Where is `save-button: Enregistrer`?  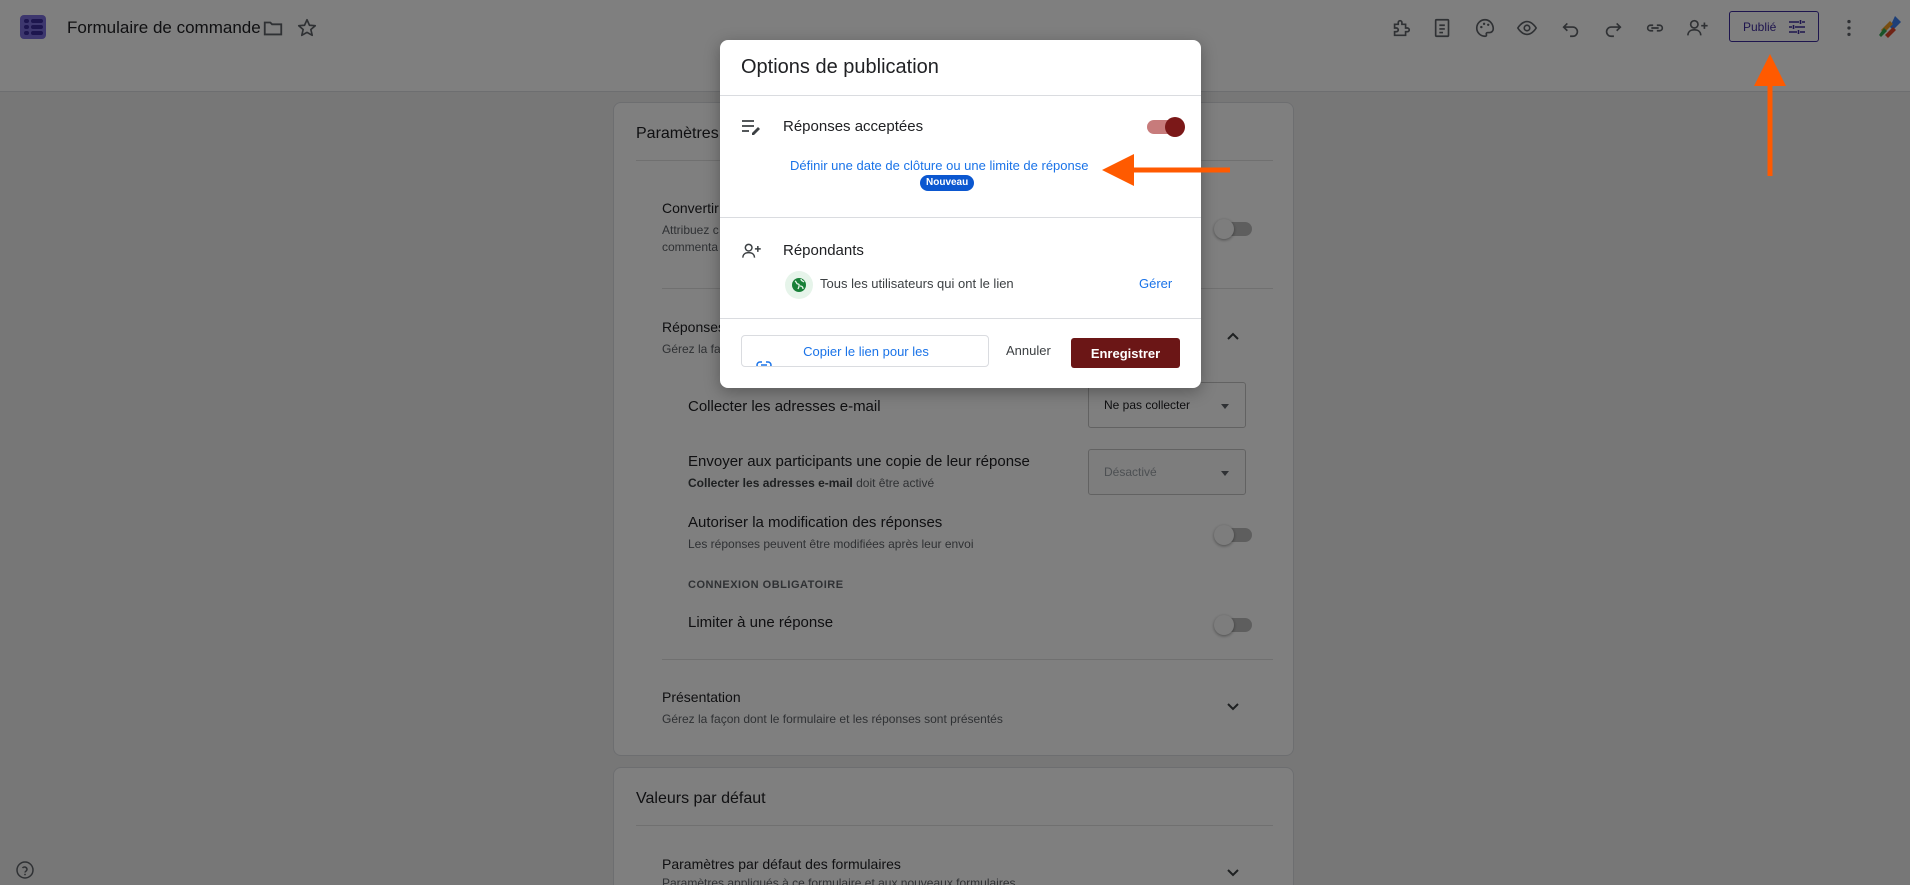
save-button: Enregistrer is located at coordinates (1125, 353).